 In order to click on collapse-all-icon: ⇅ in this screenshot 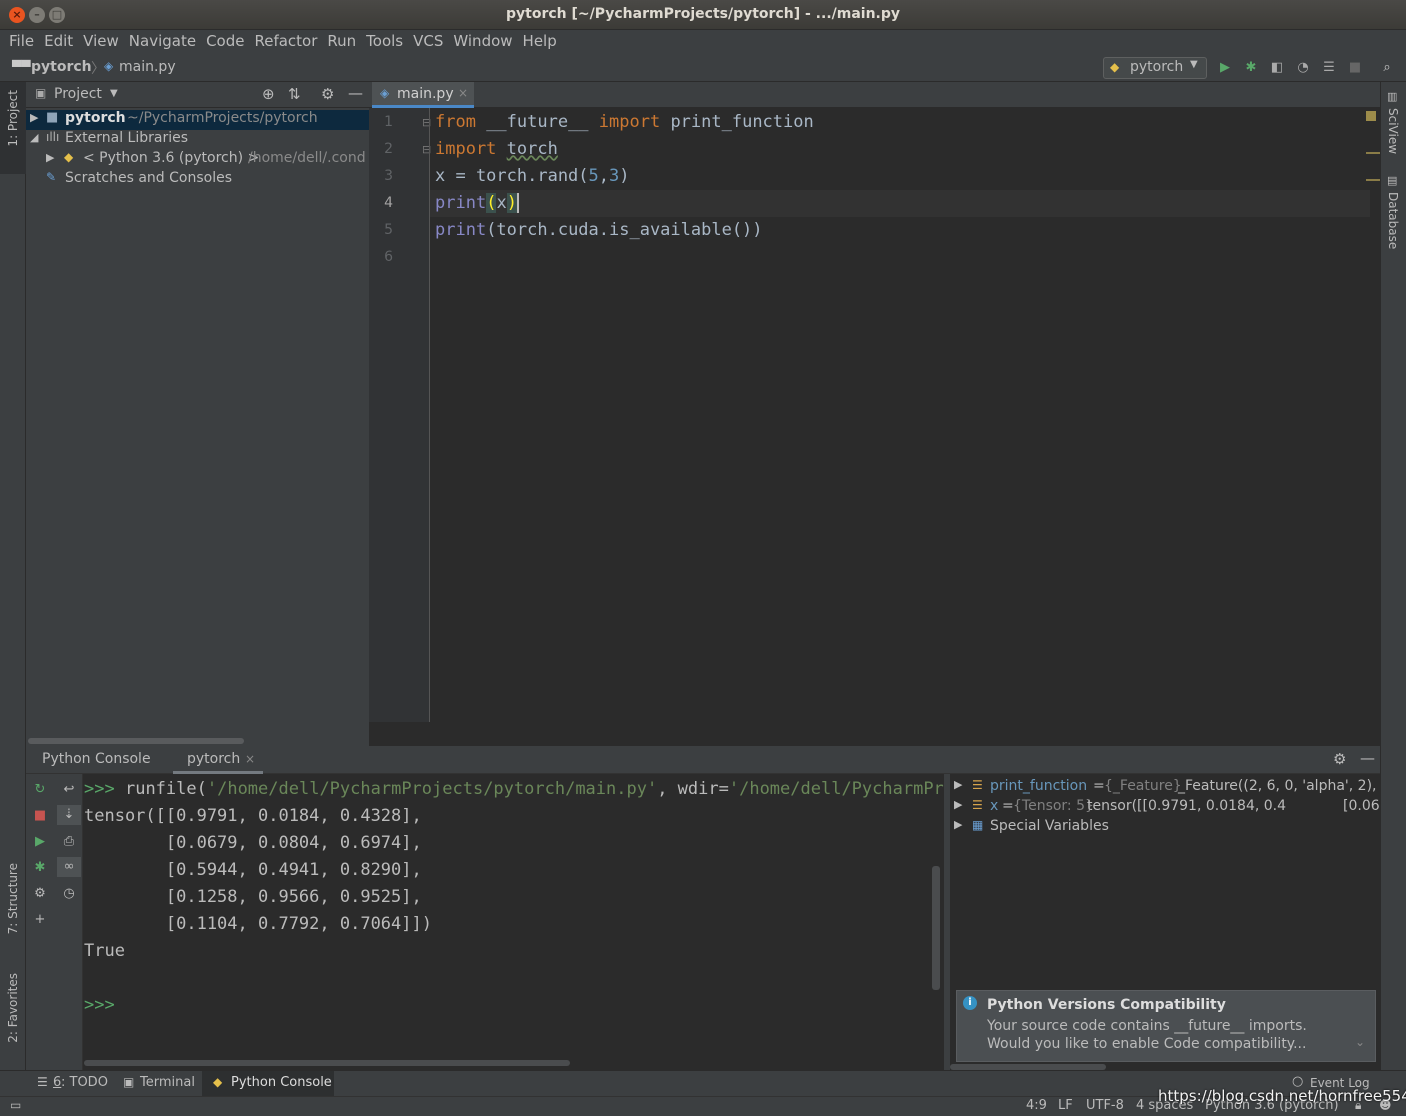, I will do `click(294, 94)`.